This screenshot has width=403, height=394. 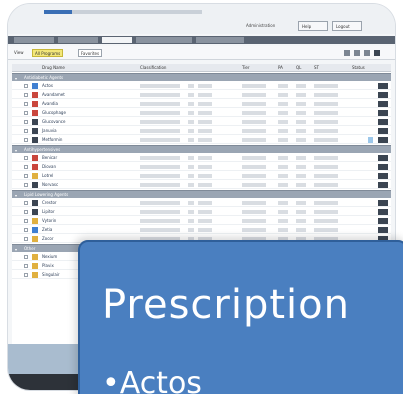 I want to click on drug-name: Glucovance, so click(x=53, y=121).